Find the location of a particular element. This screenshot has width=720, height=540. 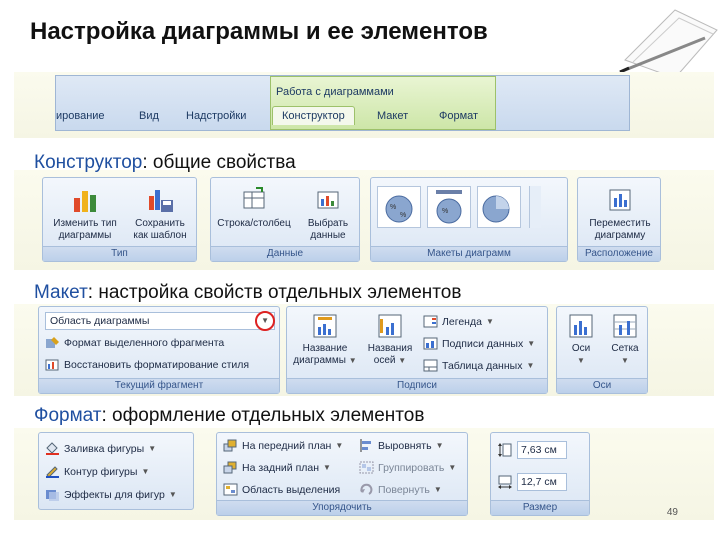

height-icon is located at coordinates (505, 450).